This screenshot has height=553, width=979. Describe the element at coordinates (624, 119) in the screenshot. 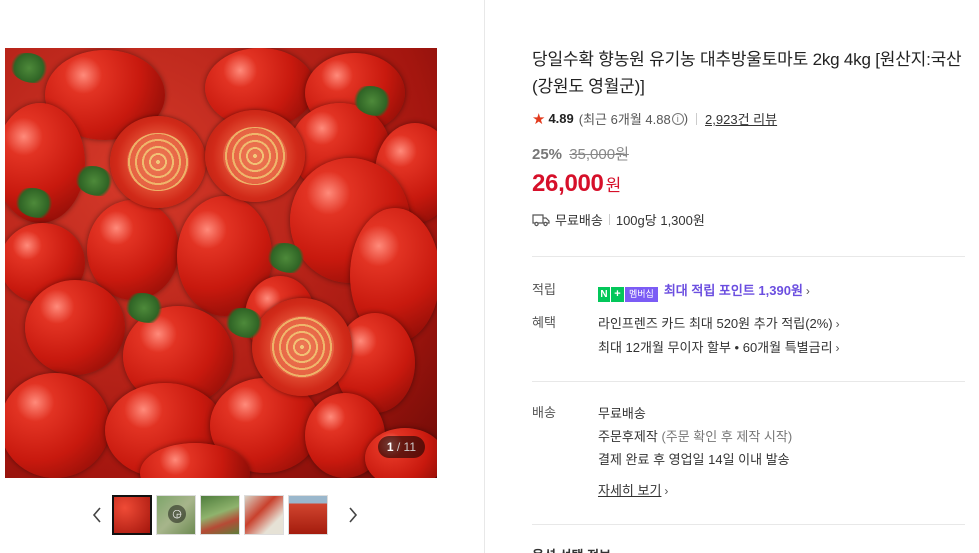

I see `rating-recent: (최근 6개월 4.88` at that location.